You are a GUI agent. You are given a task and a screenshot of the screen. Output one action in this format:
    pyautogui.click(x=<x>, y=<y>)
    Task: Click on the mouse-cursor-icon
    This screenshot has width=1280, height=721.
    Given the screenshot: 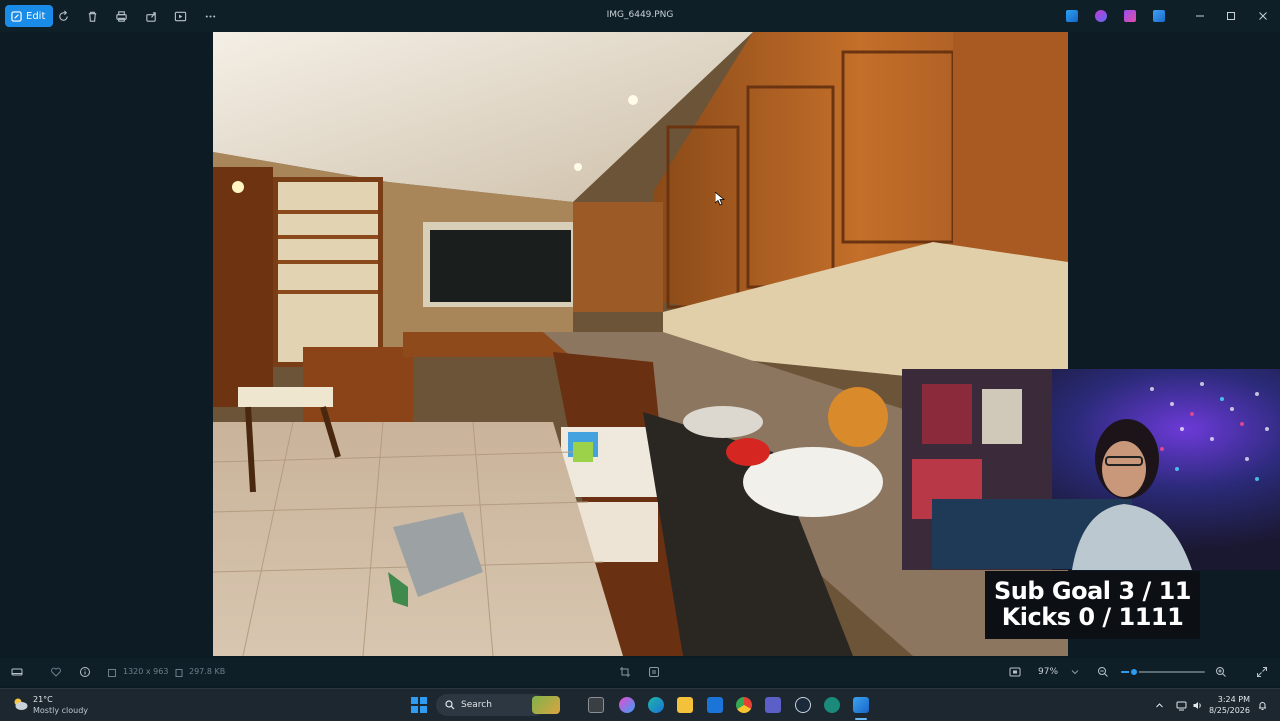 What is the action you would take?
    pyautogui.click(x=720, y=199)
    